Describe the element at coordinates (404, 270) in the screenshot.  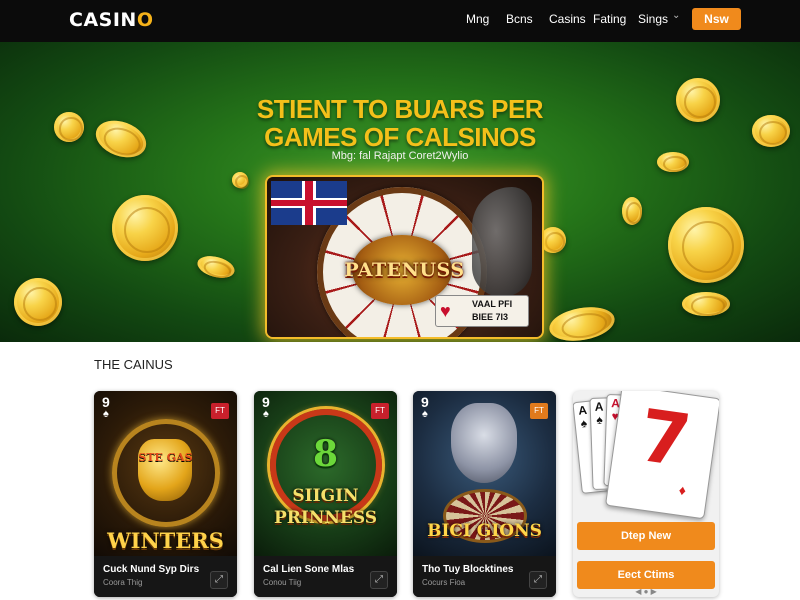
I see `featured-game-title: PATENUSS` at that location.